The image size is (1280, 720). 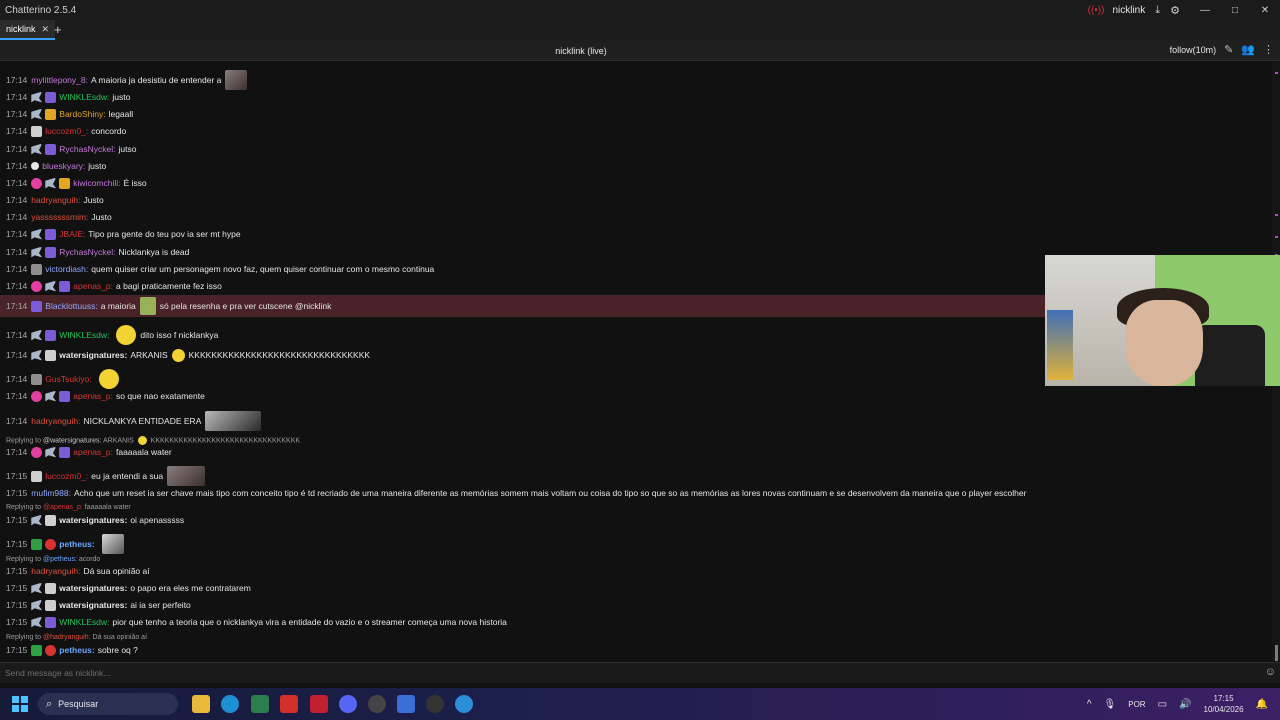 I want to click on chat-message: 17:14 hadryanguih: Justo, so click(x=55, y=200).